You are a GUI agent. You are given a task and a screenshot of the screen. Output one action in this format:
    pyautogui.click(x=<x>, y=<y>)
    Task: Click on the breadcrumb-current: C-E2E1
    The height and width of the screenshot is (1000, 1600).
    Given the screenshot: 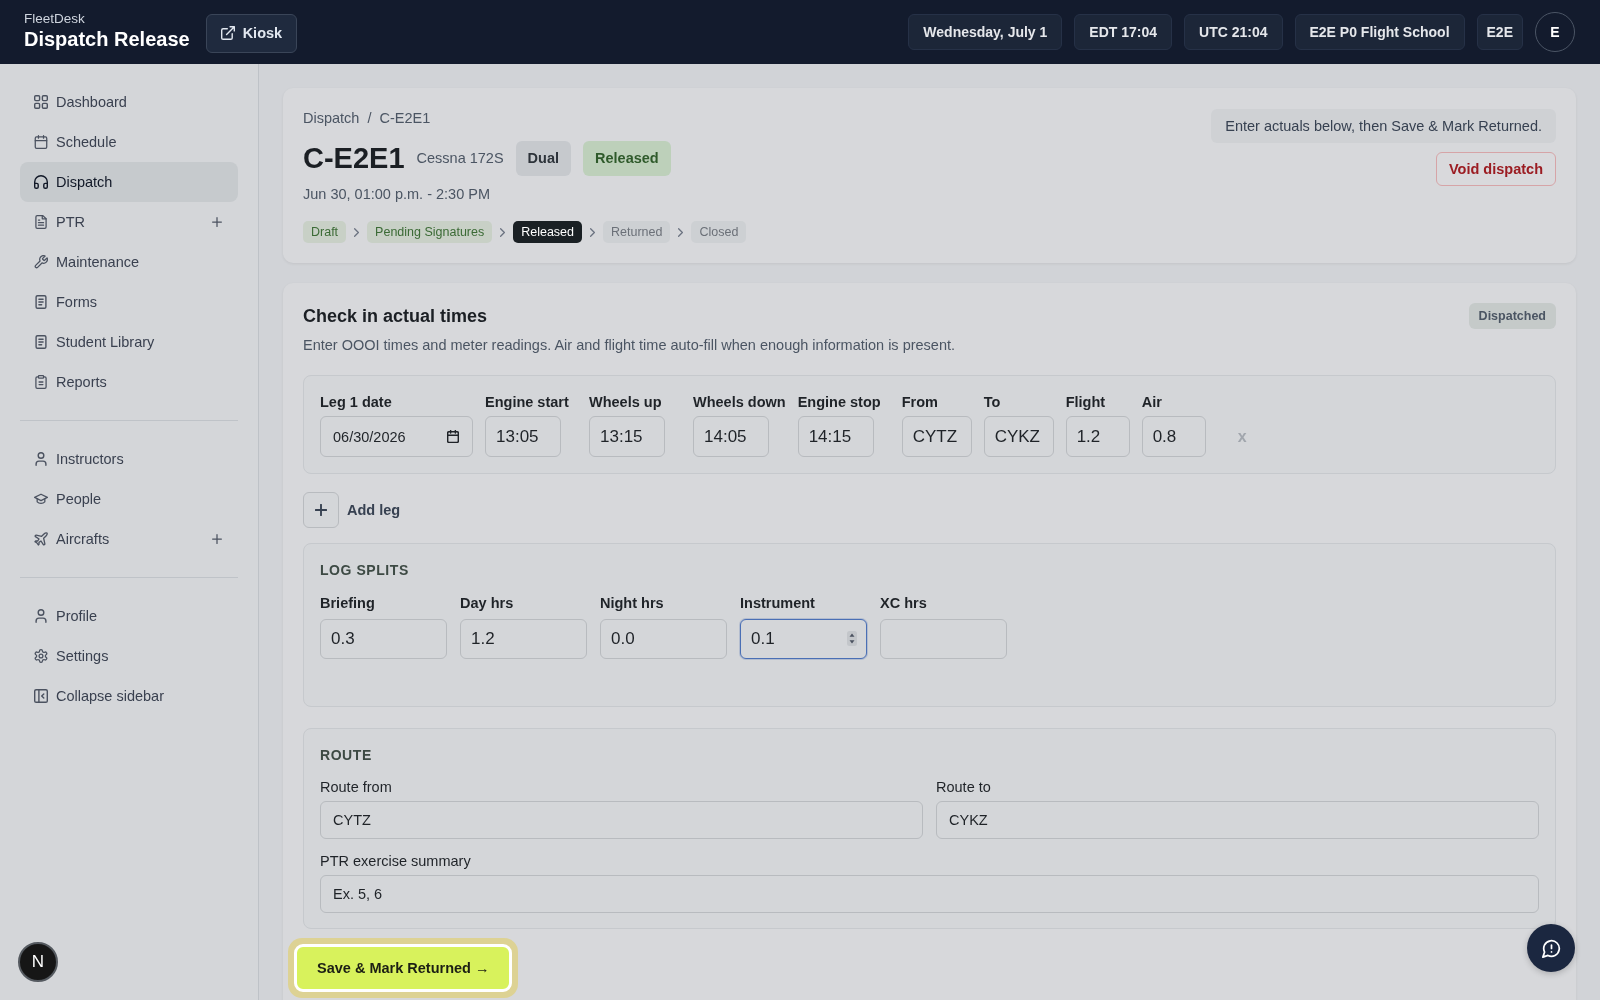 What is the action you would take?
    pyautogui.click(x=405, y=118)
    